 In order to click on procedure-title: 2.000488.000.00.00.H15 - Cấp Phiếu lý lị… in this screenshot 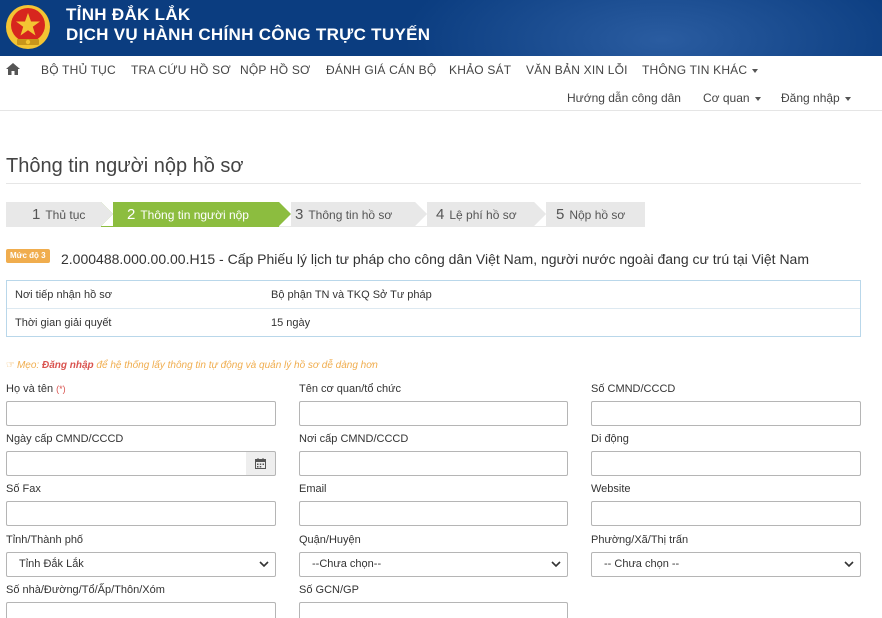, I will do `click(435, 259)`.